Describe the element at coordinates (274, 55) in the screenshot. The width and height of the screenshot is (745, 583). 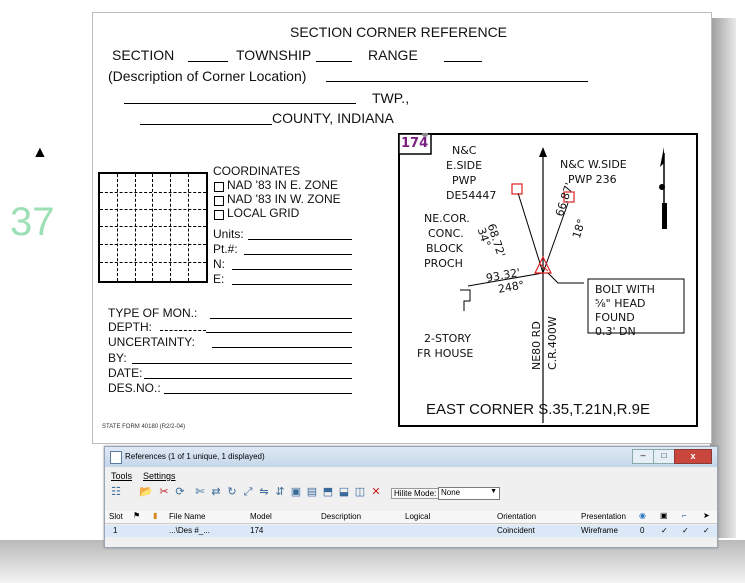
I see `township-label: TOWNSHIP` at that location.